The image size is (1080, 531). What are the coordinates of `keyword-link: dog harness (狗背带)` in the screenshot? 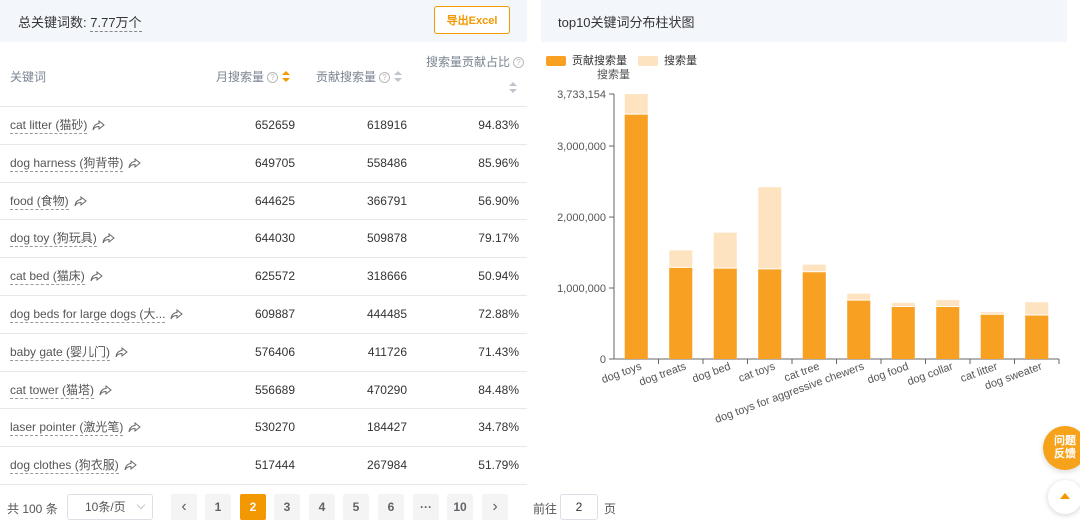 It's located at (67, 163).